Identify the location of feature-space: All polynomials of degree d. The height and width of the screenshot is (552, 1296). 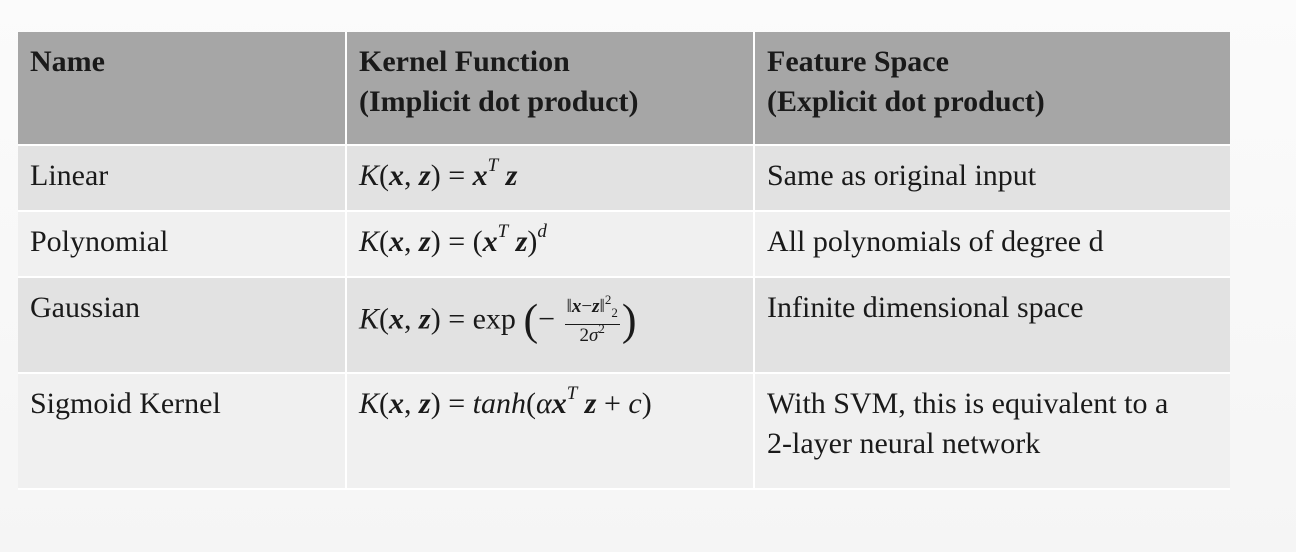
(992, 244).